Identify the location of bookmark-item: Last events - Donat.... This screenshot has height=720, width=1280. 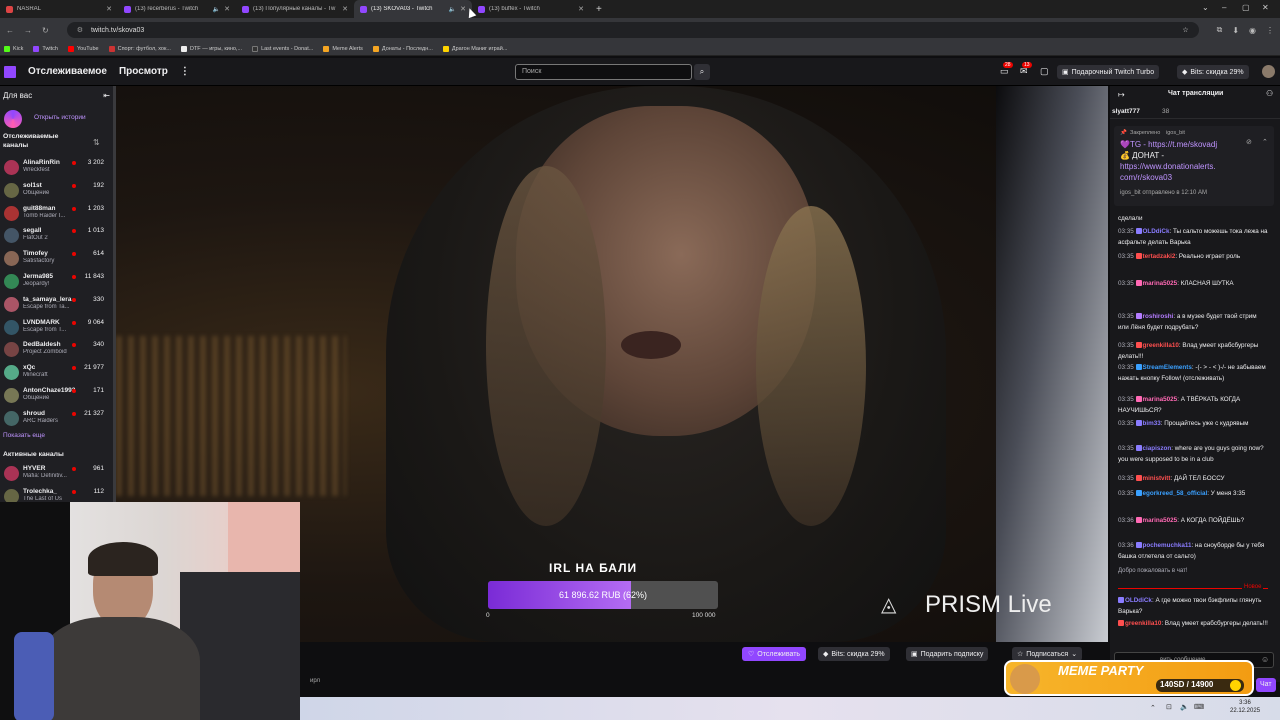
(282, 48).